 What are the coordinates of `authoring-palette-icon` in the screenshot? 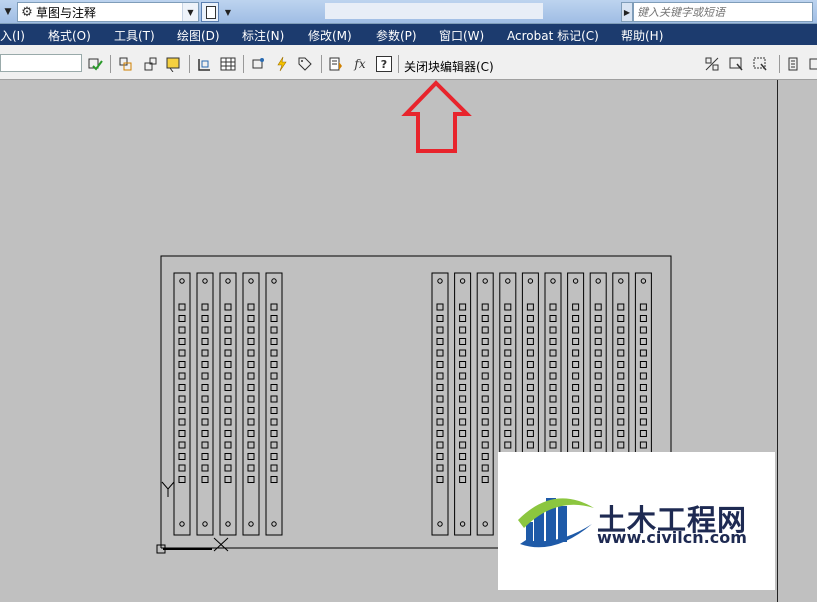 It's located at (173, 64).